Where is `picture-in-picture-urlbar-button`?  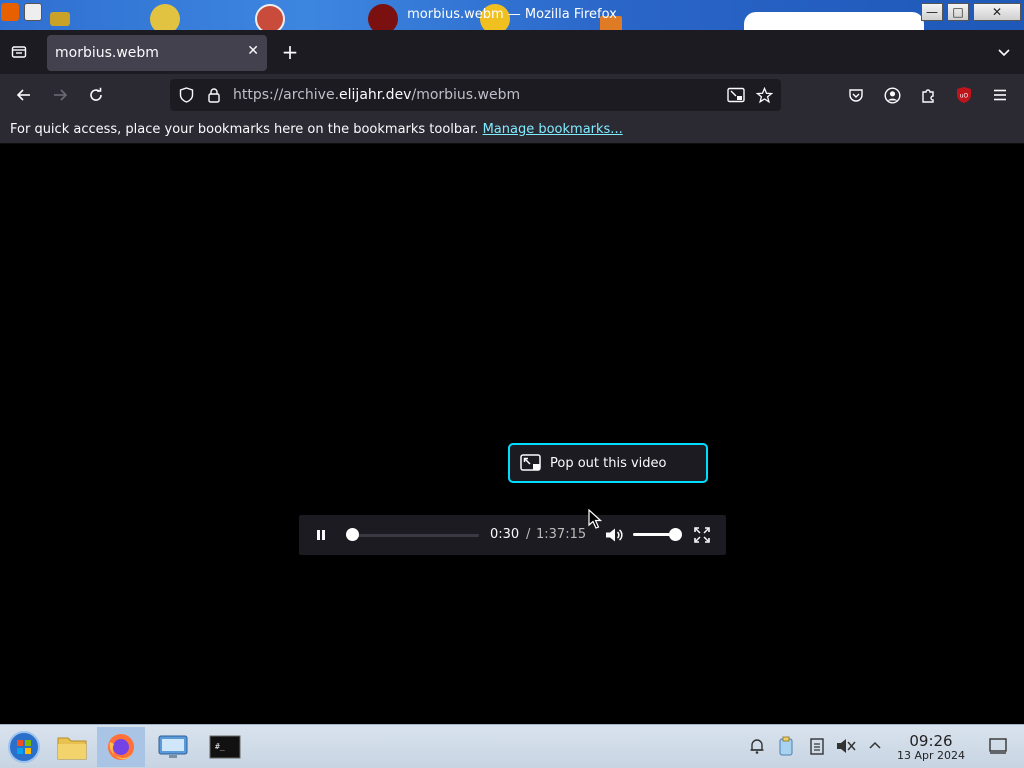 picture-in-picture-urlbar-button is located at coordinates (736, 95).